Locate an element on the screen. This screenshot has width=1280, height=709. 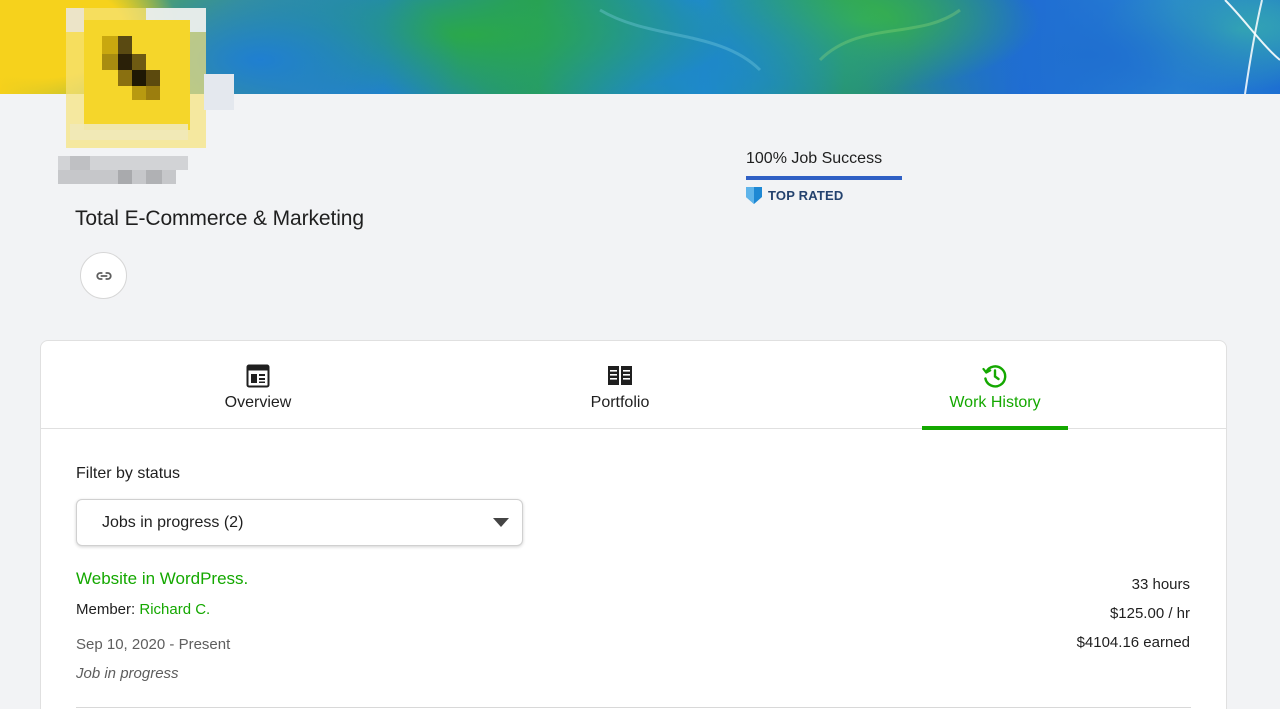
job-success-label: 100% Job Success is located at coordinates (814, 158).